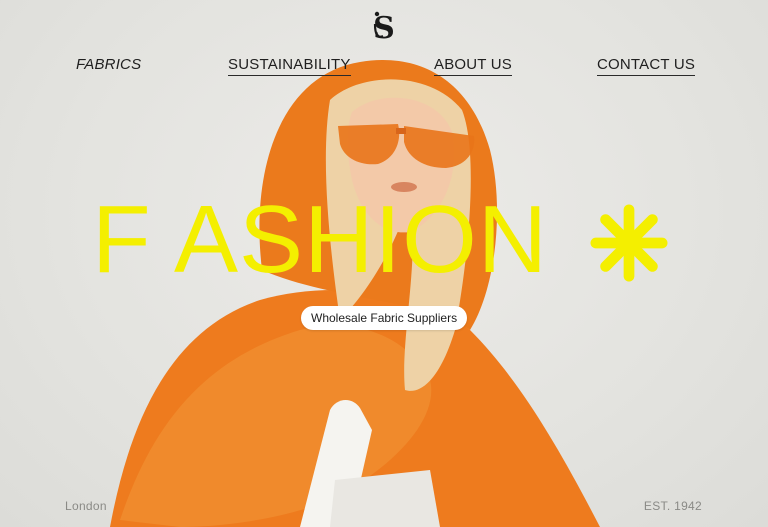 Image resolution: width=768 pixels, height=527 pixels. What do you see at coordinates (289, 66) in the screenshot?
I see `nav-sustainability-link: SUSTAINABILITY` at bounding box center [289, 66].